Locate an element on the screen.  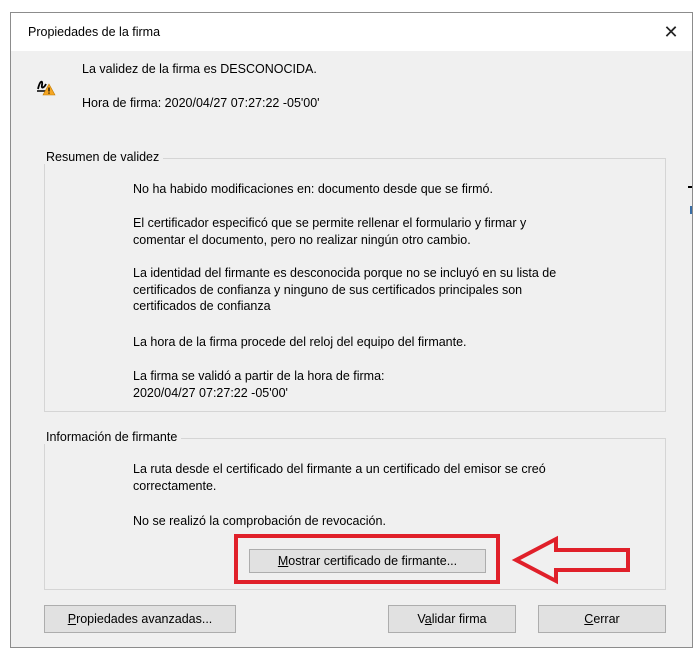
close-icon: ✕ is located at coordinates (671, 32).